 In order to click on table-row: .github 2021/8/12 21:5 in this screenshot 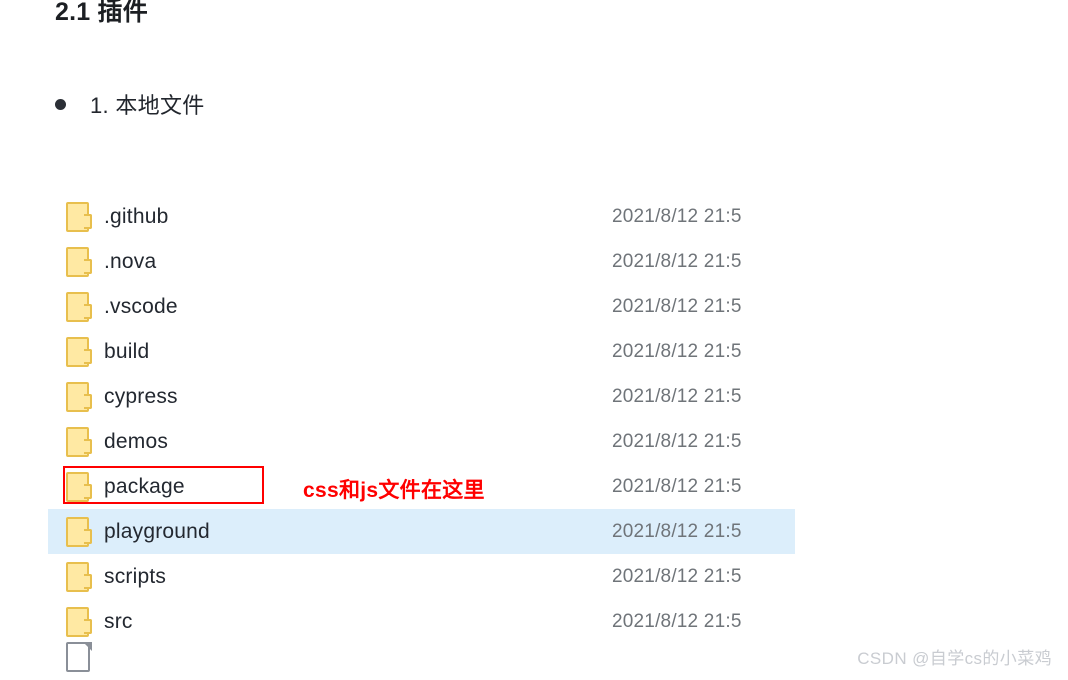, I will do `click(534, 216)`.